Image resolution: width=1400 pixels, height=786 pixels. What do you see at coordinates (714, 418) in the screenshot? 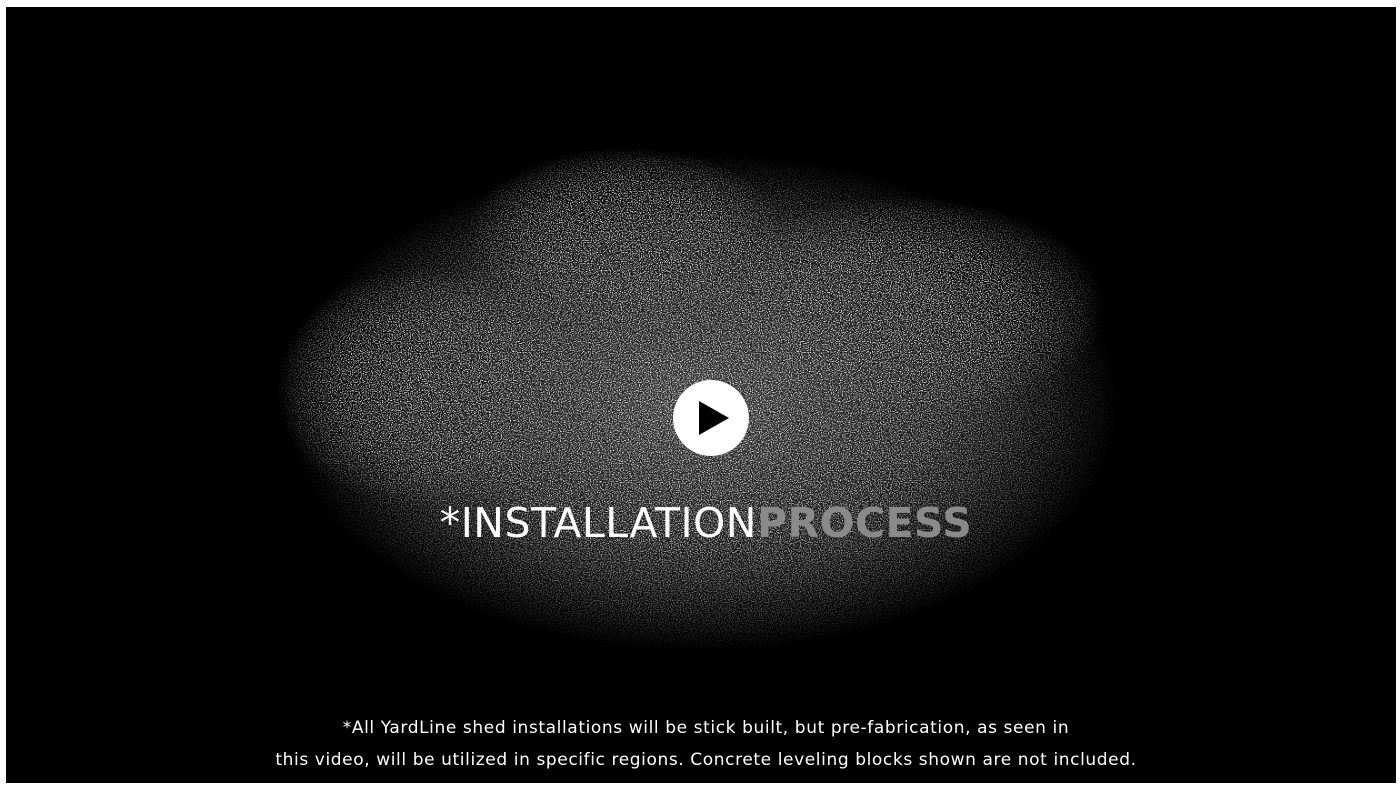
I see `play-icon` at bounding box center [714, 418].